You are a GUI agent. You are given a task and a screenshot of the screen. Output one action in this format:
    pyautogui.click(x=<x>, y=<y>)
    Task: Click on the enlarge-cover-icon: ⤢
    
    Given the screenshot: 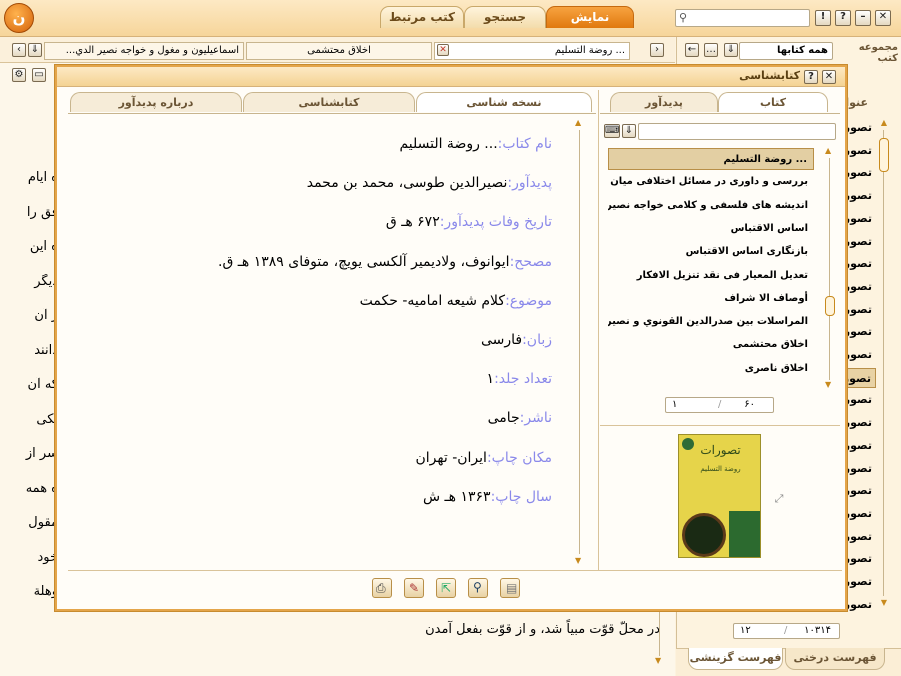 What is the action you would take?
    pyautogui.click(x=779, y=499)
    